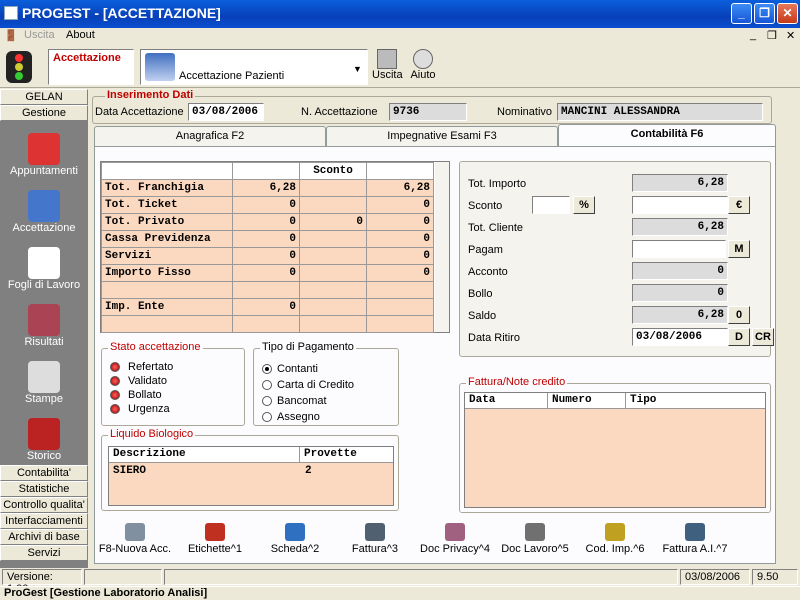  I want to click on table-row: Importo Fisso 0 0, so click(267, 273).